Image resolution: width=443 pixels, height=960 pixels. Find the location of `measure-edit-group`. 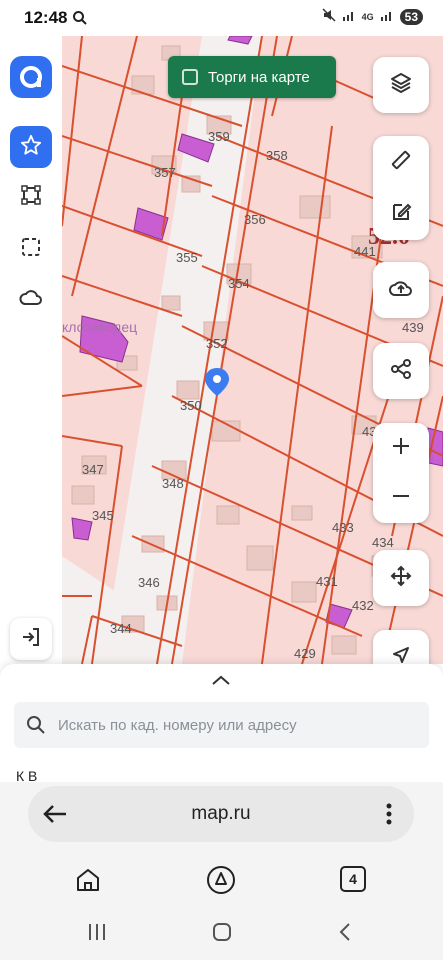

measure-edit-group is located at coordinates (401, 188).